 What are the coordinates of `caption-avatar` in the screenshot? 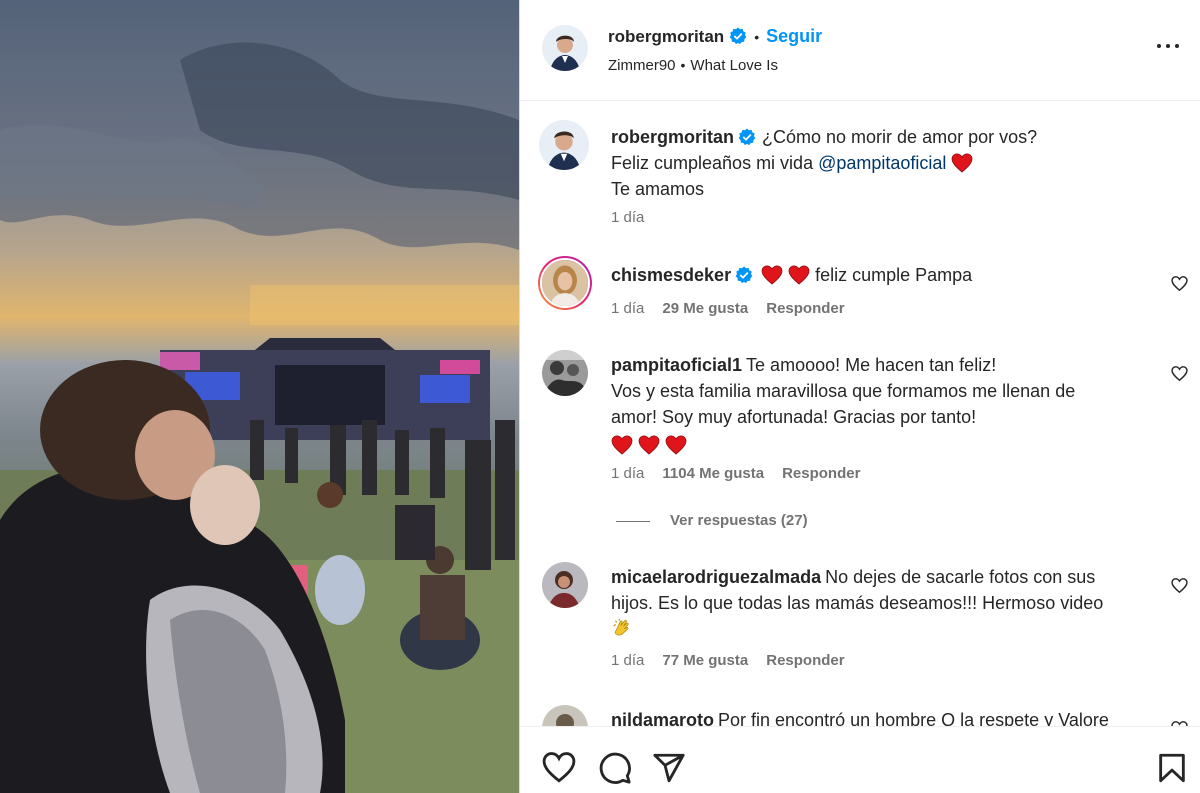 It's located at (564, 145).